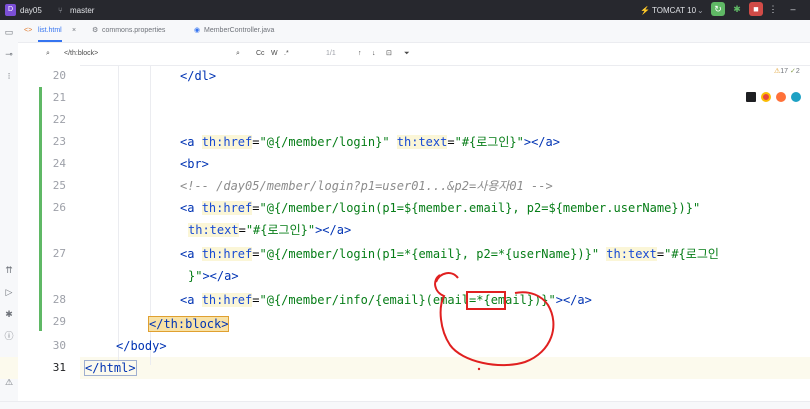  I want to click on annotation-dot, so click(479, 369).